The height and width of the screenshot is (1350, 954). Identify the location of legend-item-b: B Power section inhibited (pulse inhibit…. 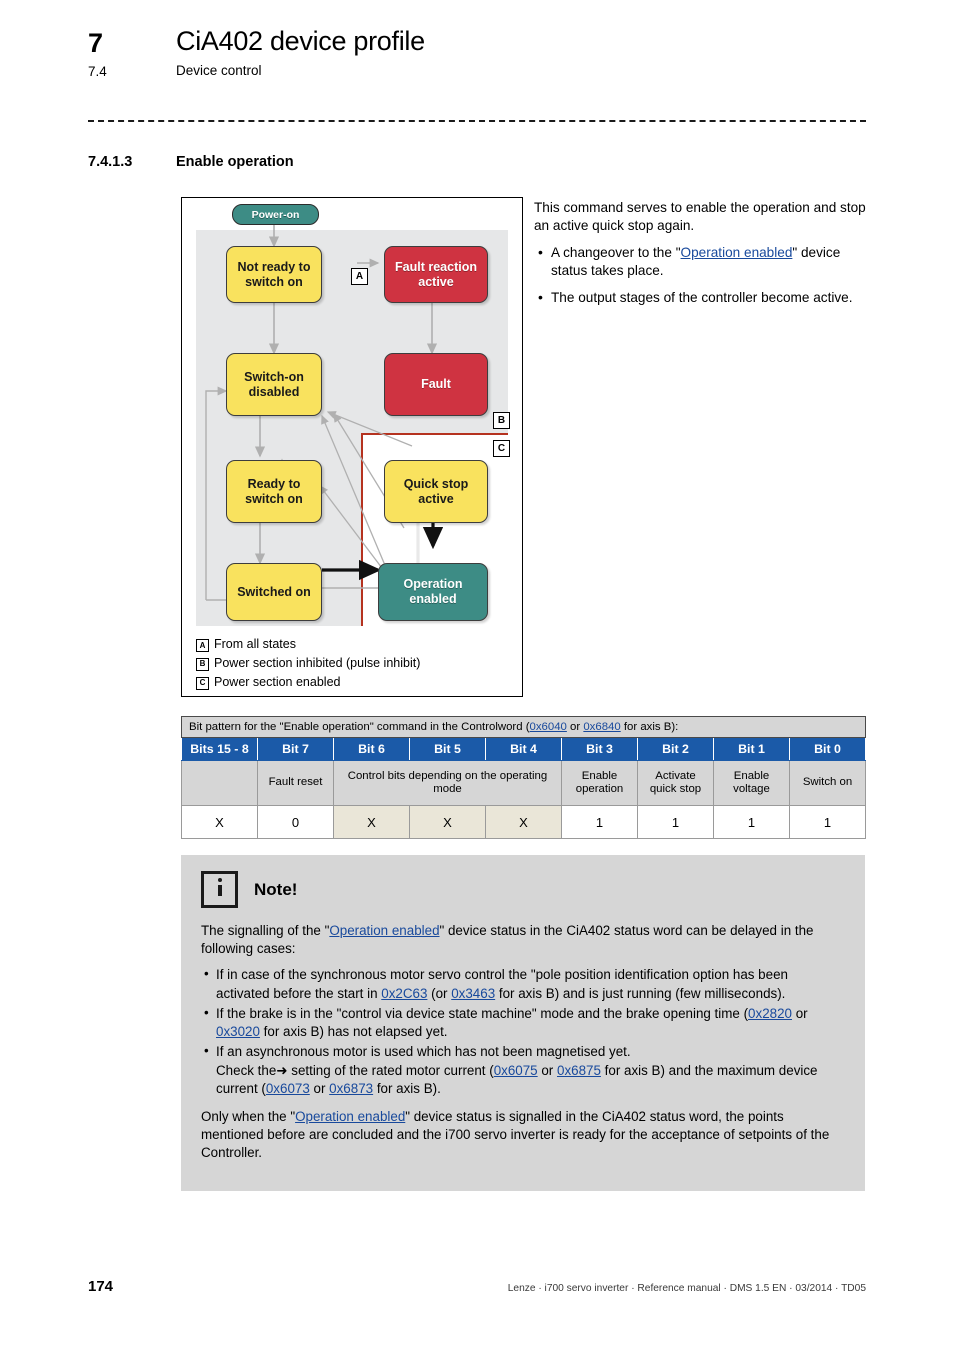
(356, 664).